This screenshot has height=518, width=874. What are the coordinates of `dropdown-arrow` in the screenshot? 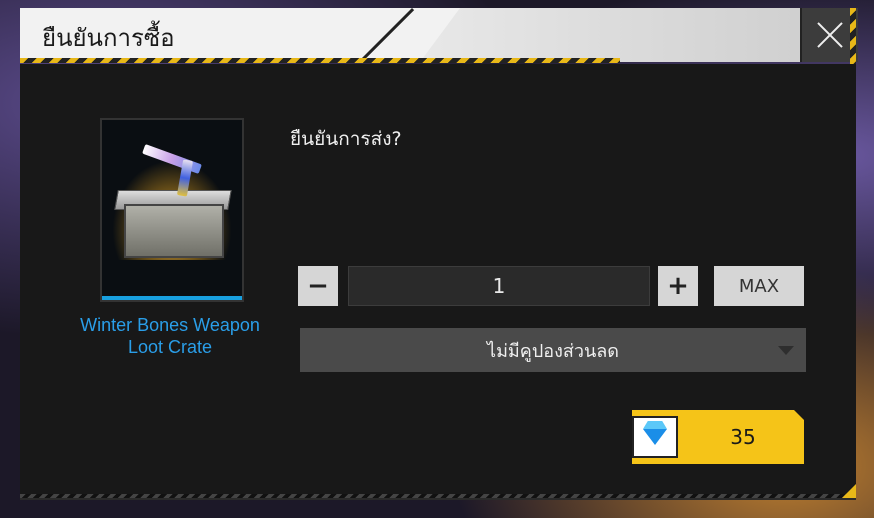 It's located at (786, 350).